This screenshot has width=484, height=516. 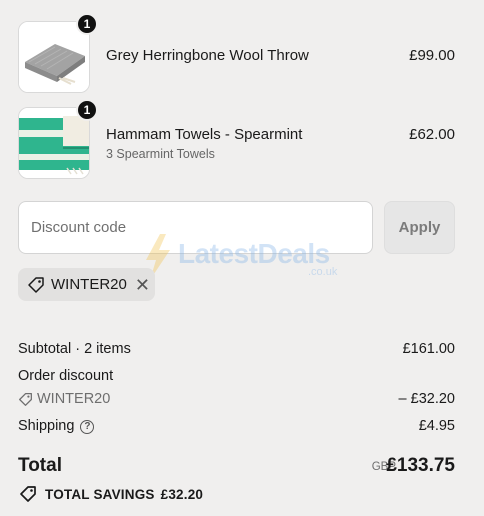 I want to click on watermark-logo-domain: .co.uk, so click(x=323, y=272).